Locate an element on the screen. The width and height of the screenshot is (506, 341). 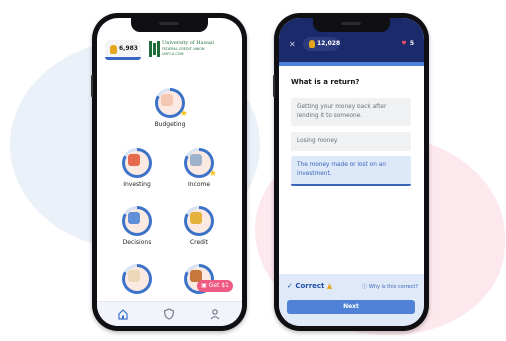
coin-count: 12,028 is located at coordinates (329, 43).